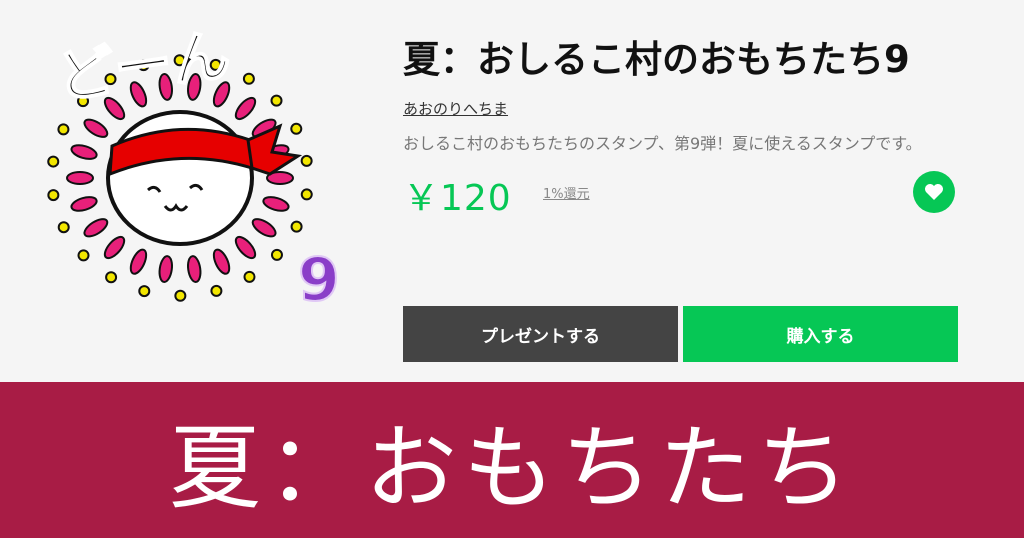  What do you see at coordinates (820, 334) in the screenshot?
I see `buy-button: 購入する` at bounding box center [820, 334].